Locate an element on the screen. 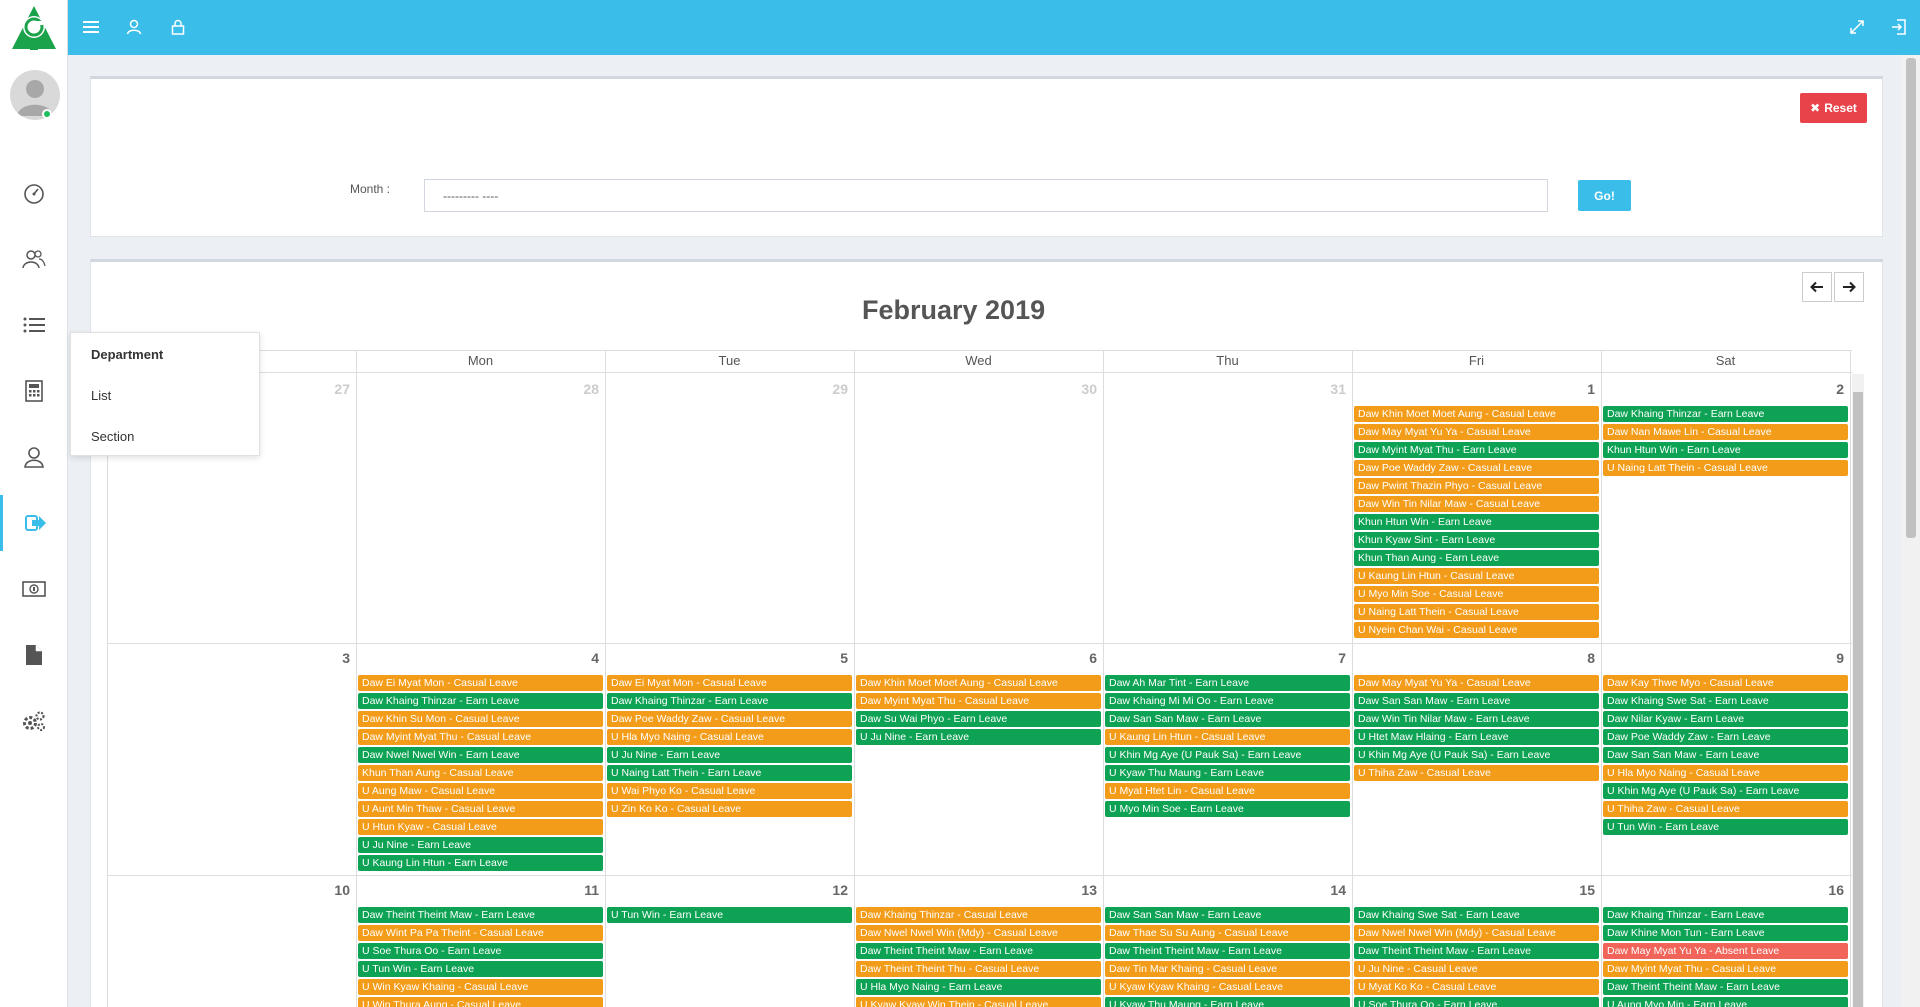  leave-event: U Win Kyaw Khaing - Casual Leave is located at coordinates (480, 987).